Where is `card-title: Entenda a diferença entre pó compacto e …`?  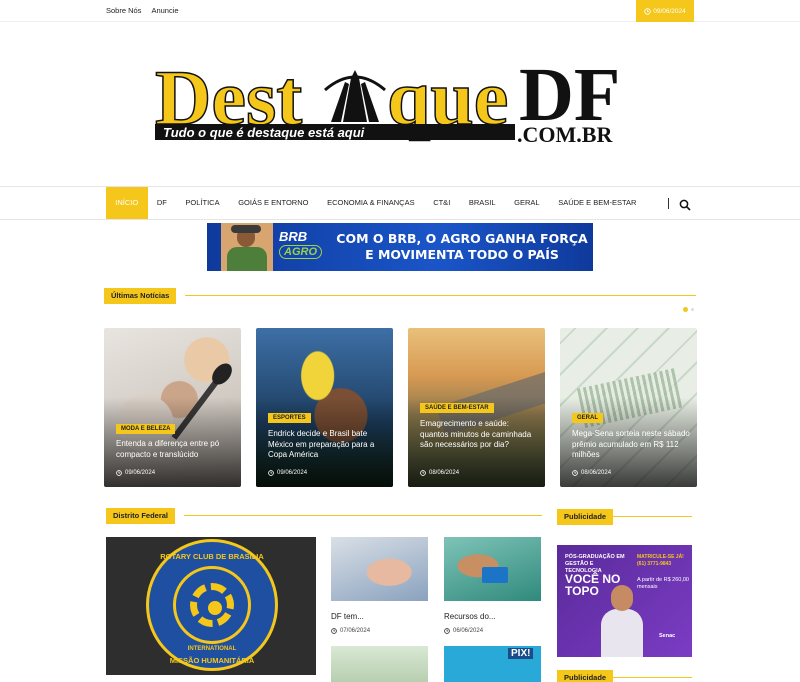
card-title: Entenda a diferença entre pó compacto e … is located at coordinates (175, 449).